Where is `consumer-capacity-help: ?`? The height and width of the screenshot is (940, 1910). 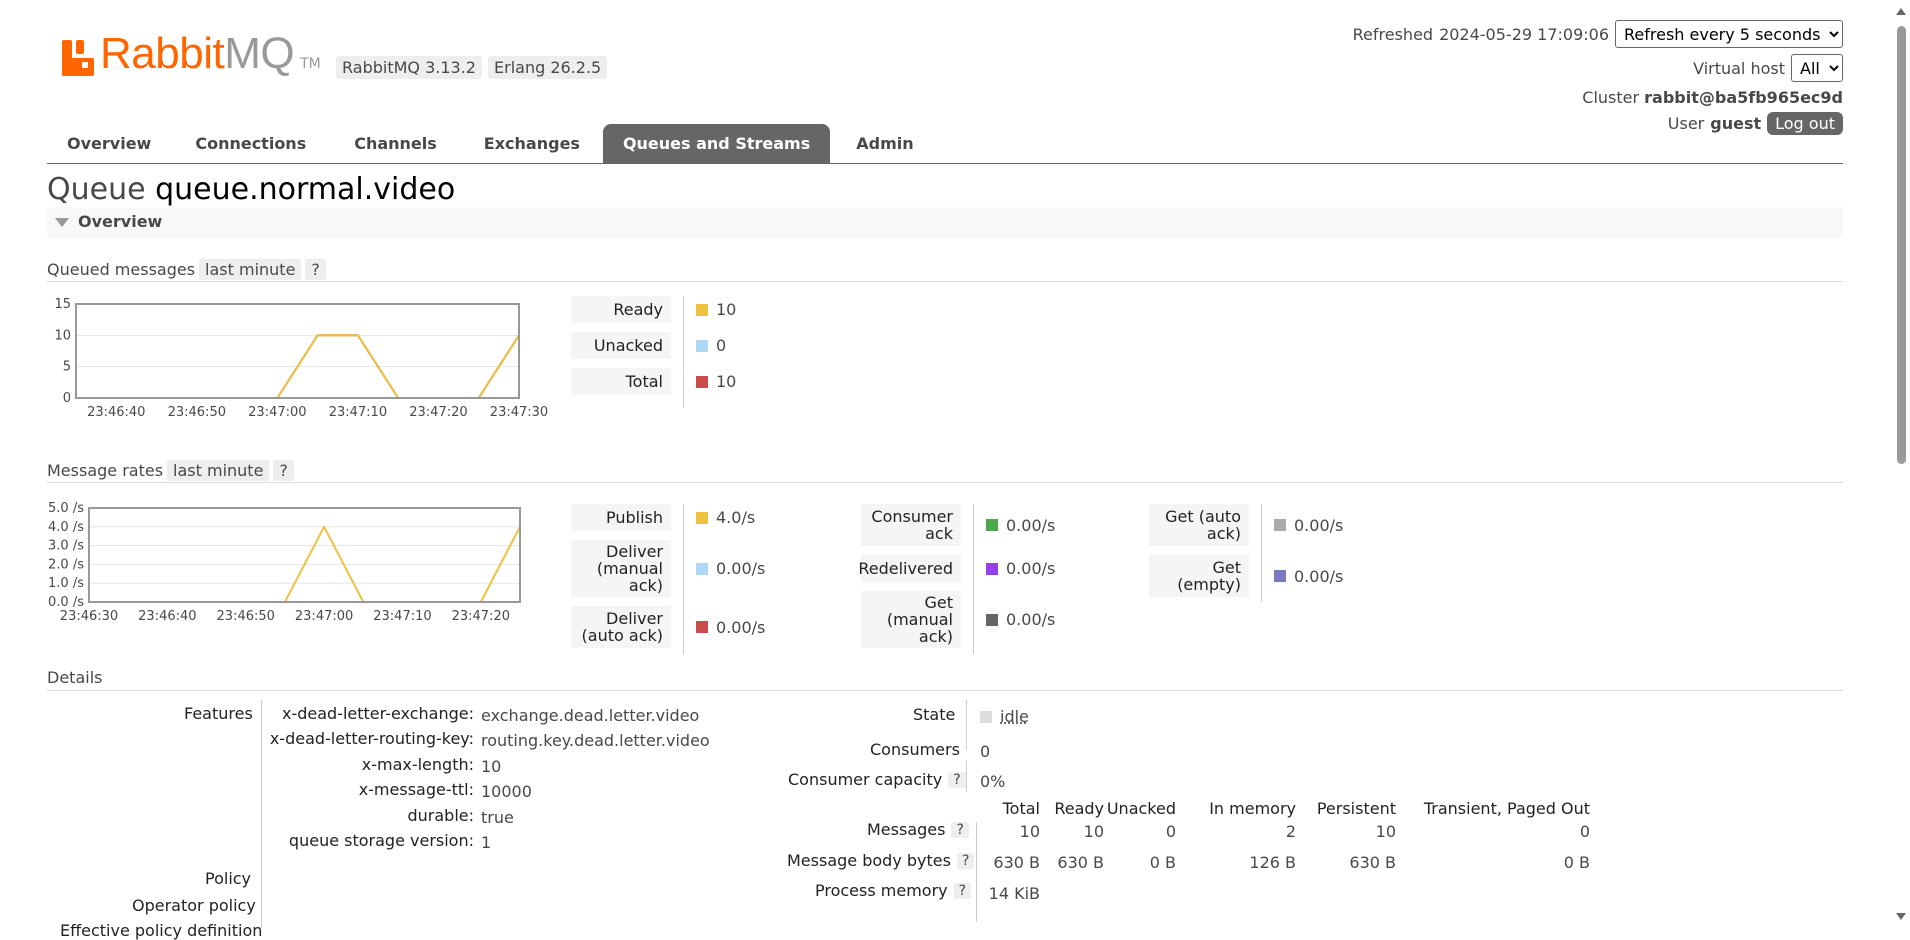
consumer-capacity-help: ? is located at coordinates (957, 779).